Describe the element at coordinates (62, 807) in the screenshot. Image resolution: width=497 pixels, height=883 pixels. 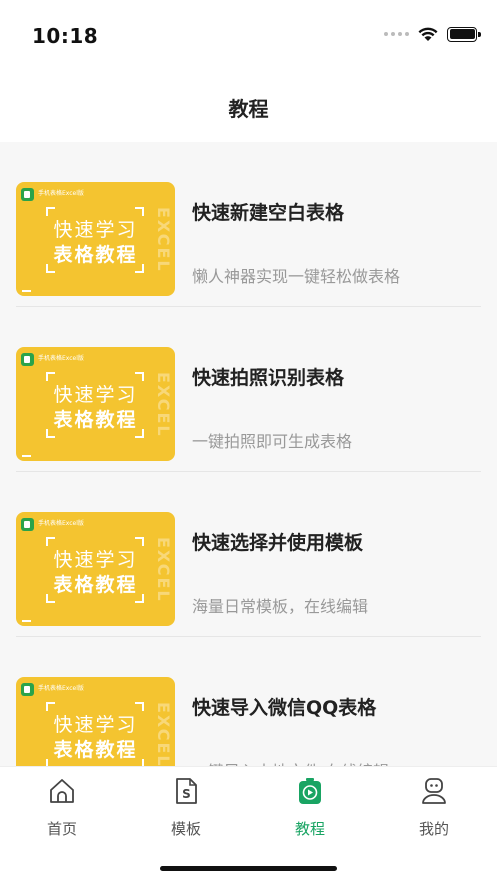
I see `tab-home: 首页` at that location.